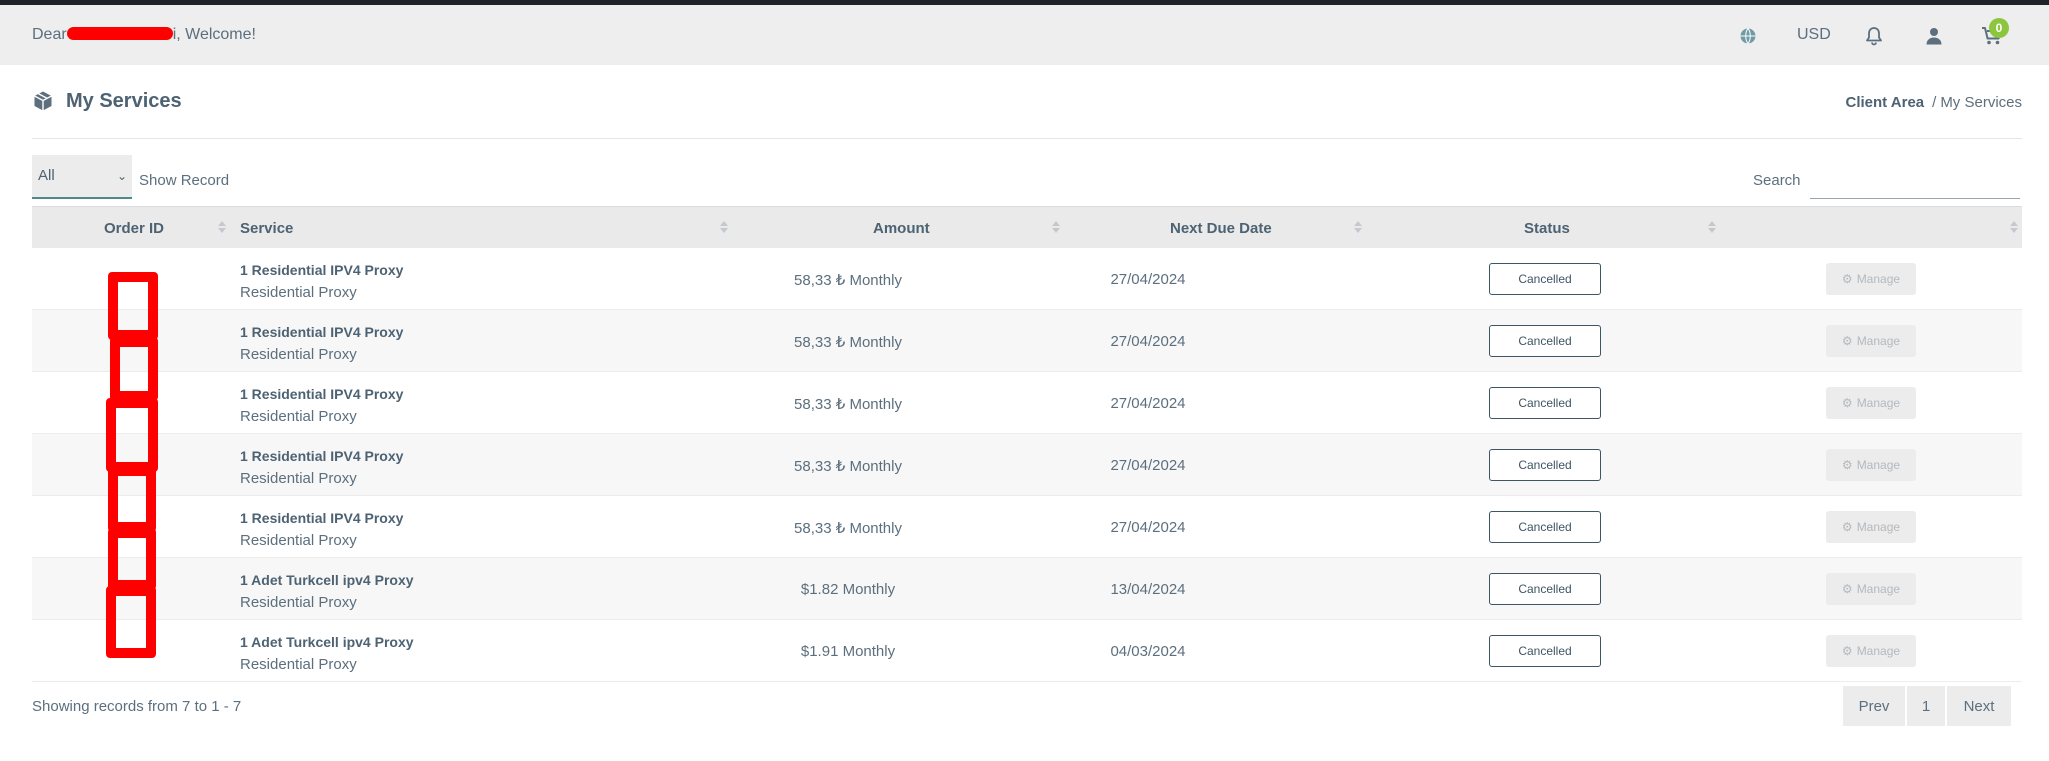 The width and height of the screenshot is (2049, 761). What do you see at coordinates (214, 34) in the screenshot?
I see `welcome-suffix: i, Welcome!` at bounding box center [214, 34].